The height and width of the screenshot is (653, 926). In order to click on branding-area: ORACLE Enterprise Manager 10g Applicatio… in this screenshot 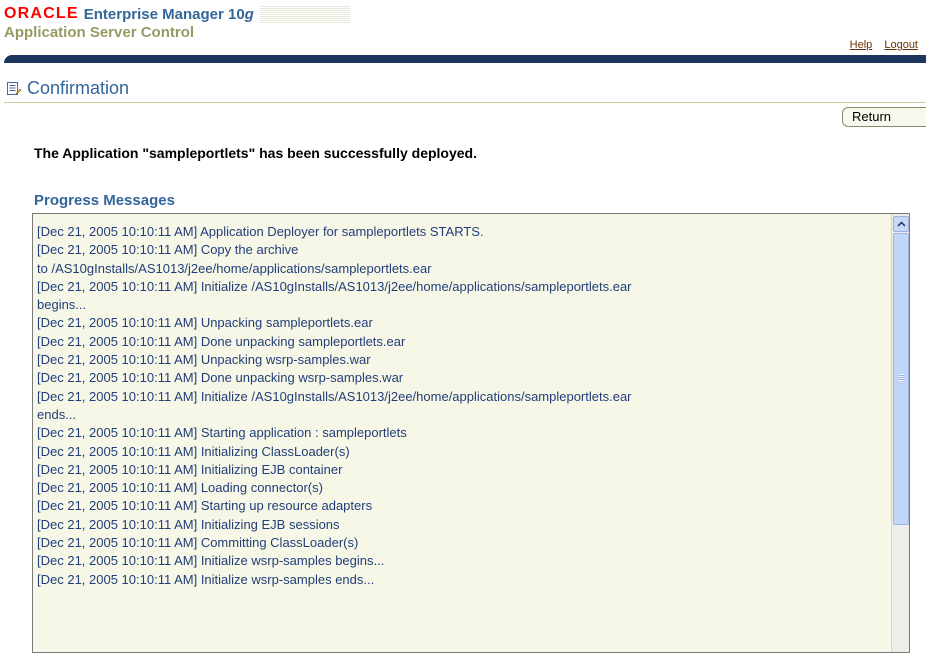, I will do `click(177, 23)`.